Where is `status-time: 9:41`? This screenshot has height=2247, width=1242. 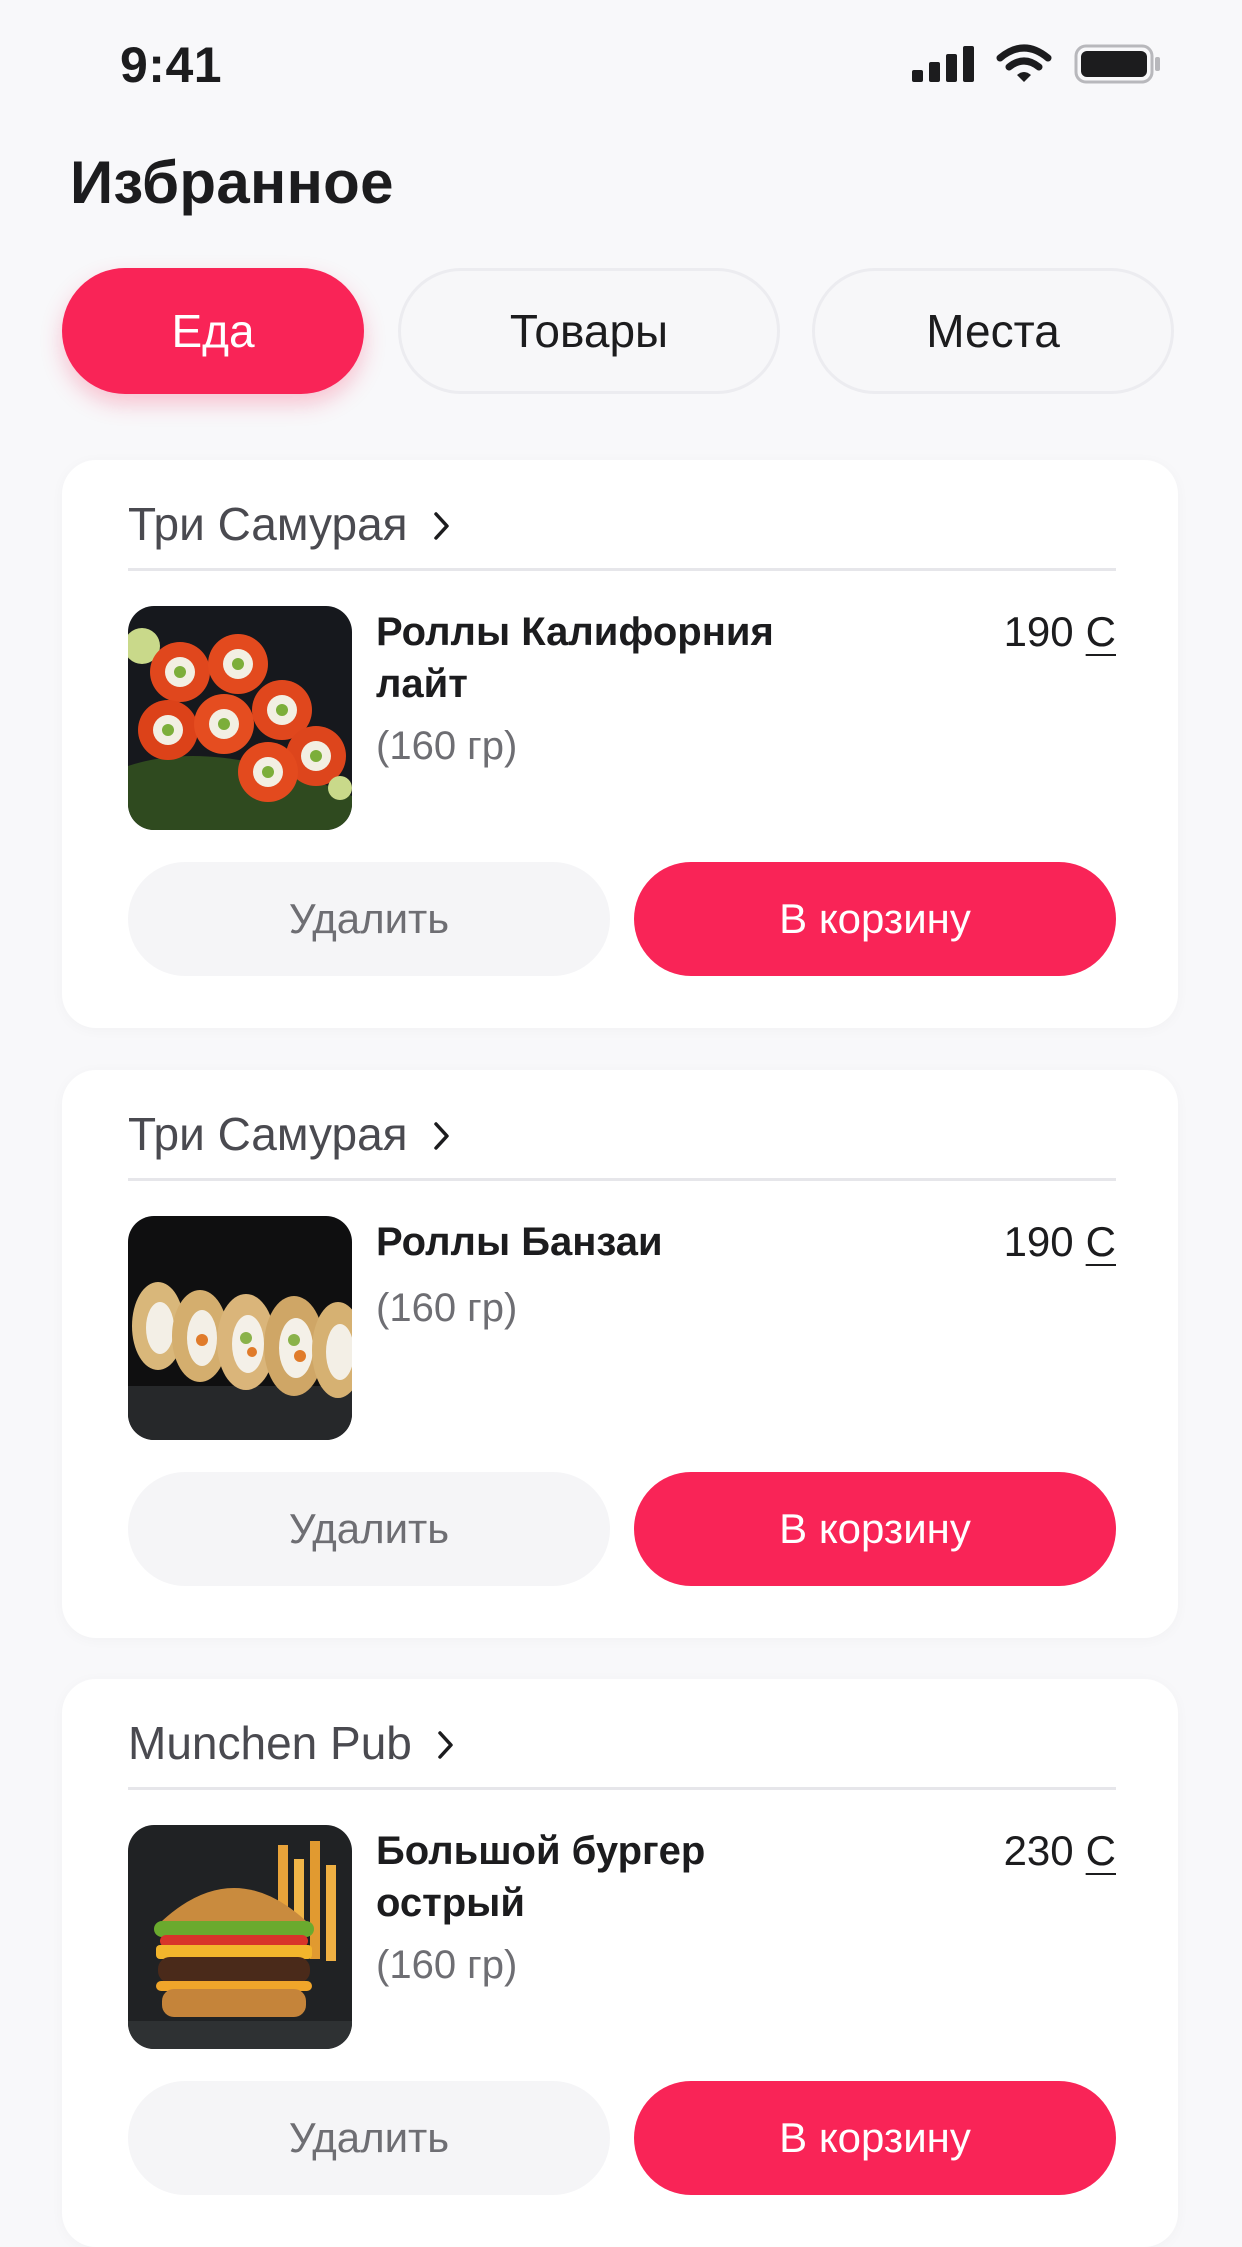
status-time: 9:41 is located at coordinates (171, 65).